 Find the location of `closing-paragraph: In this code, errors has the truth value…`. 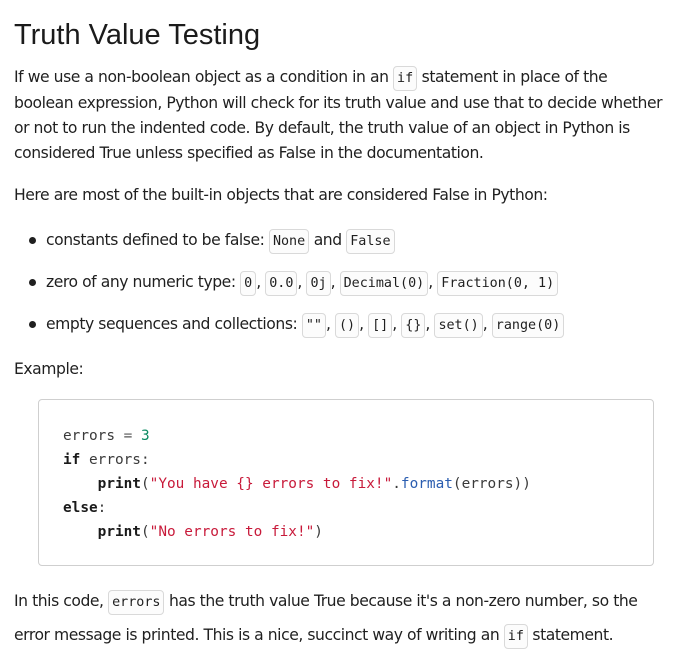

closing-paragraph: In this code, errors has the truth value… is located at coordinates (342, 619).